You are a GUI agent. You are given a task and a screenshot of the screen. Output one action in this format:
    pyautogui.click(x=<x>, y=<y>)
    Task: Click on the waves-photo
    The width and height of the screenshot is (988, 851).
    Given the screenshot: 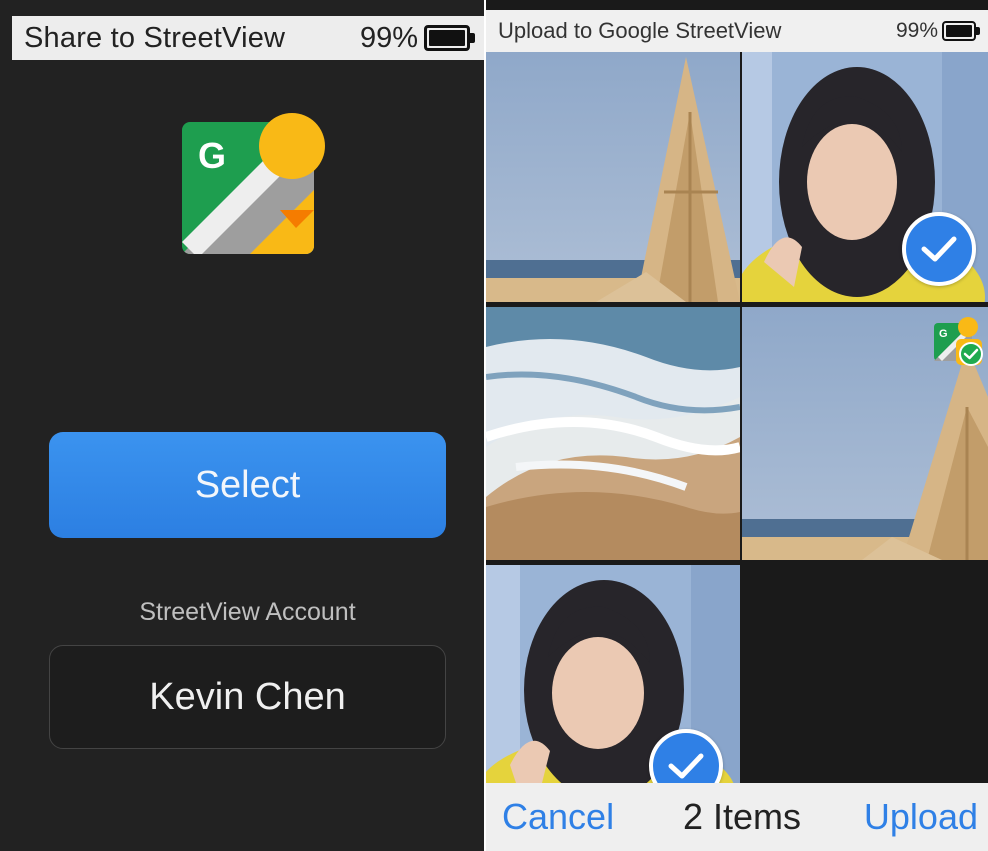 What is the action you would take?
    pyautogui.click(x=613, y=433)
    